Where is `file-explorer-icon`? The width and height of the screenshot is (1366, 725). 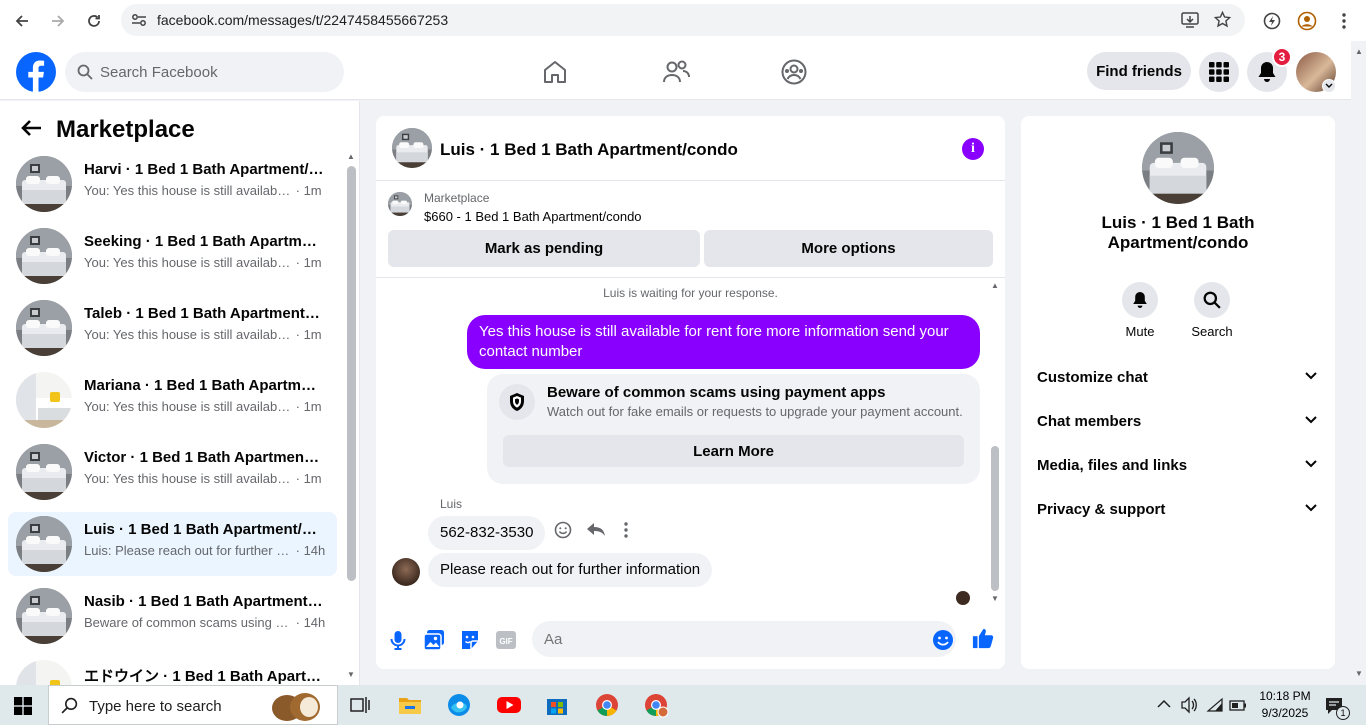 file-explorer-icon is located at coordinates (410, 705).